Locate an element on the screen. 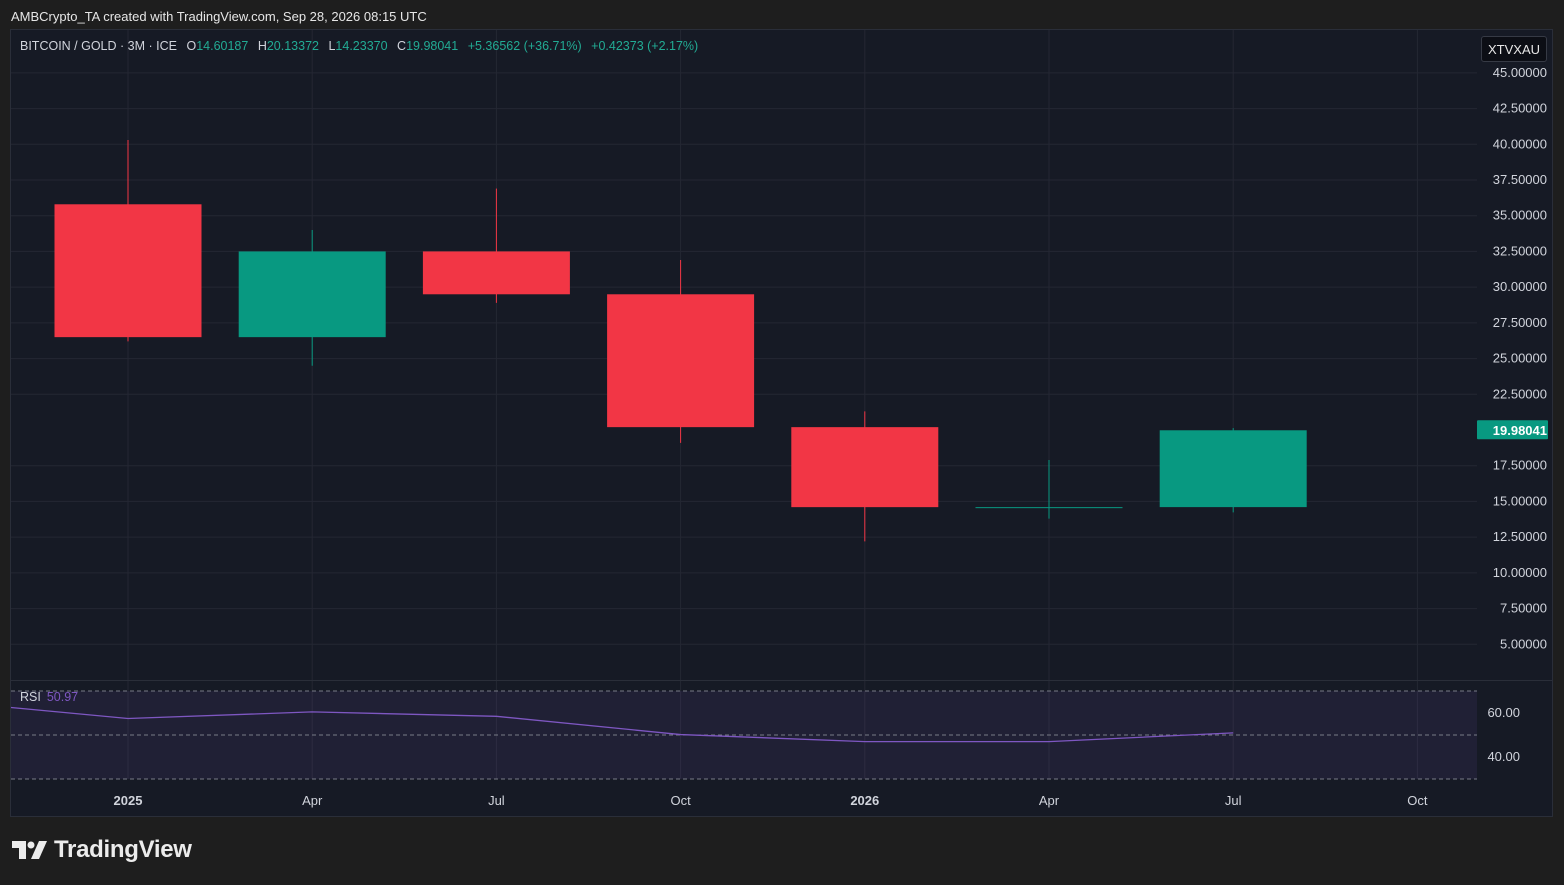 The image size is (1564, 885). tradingview-logo-text: TradingView is located at coordinates (123, 849).